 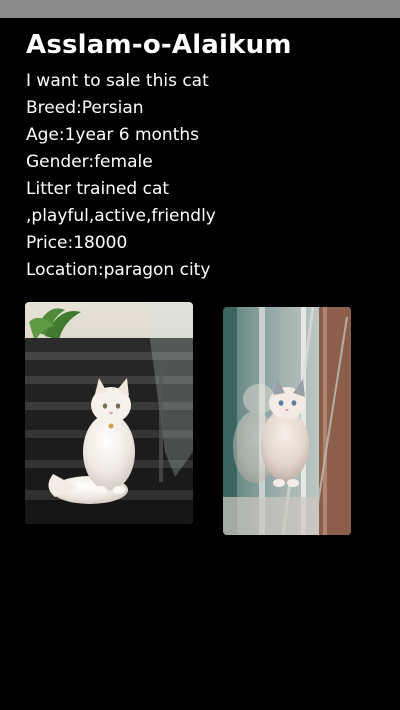 I want to click on post-line-age: Age:1year 6 months, so click(x=113, y=135).